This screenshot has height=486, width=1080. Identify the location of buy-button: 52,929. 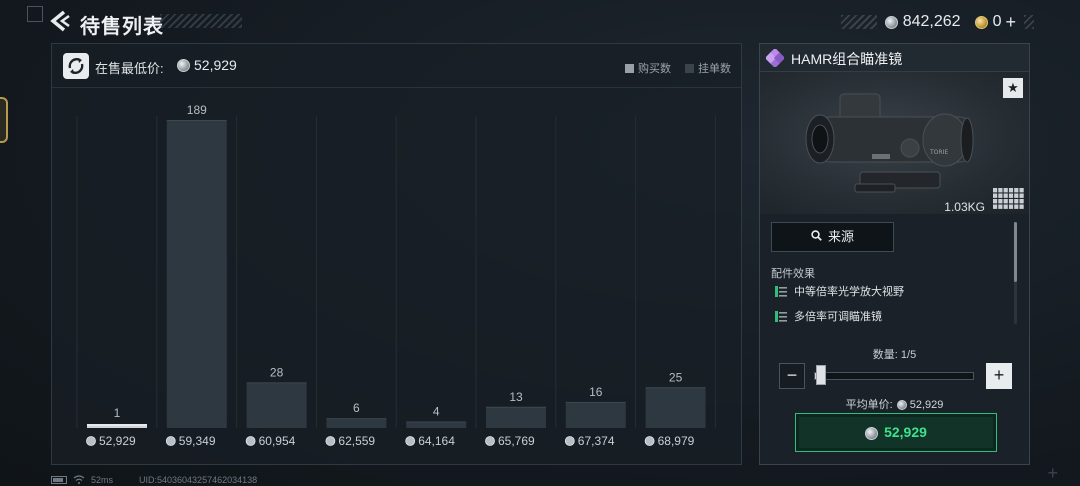
(896, 432).